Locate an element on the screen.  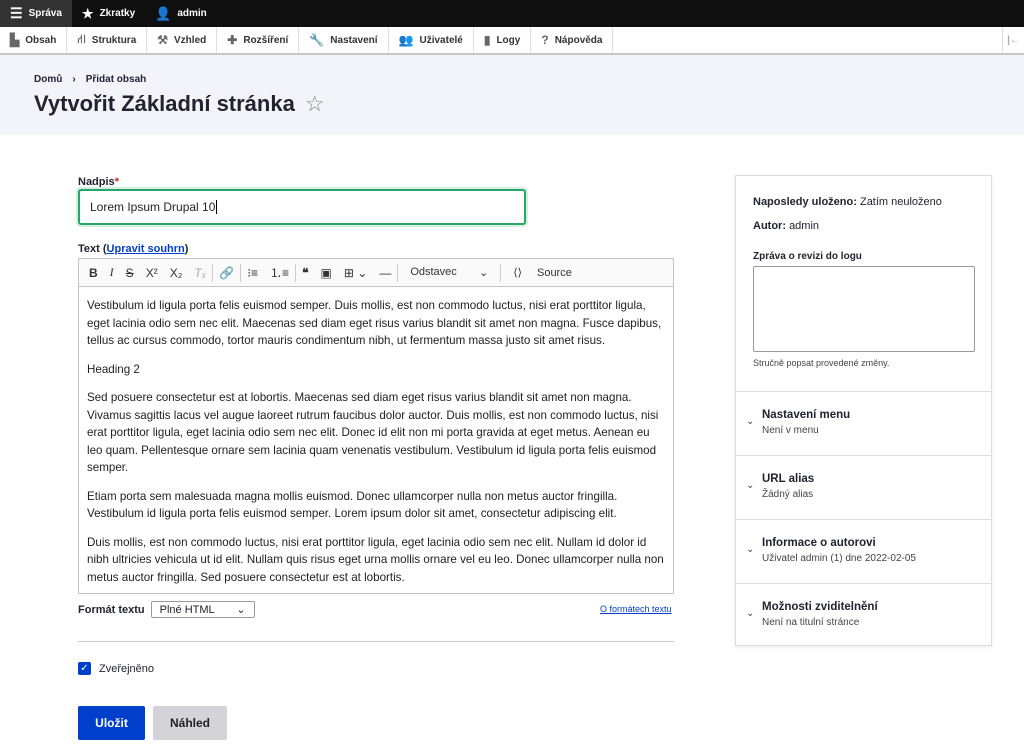
remove-format-icon: Tₓ is located at coordinates (200, 273).